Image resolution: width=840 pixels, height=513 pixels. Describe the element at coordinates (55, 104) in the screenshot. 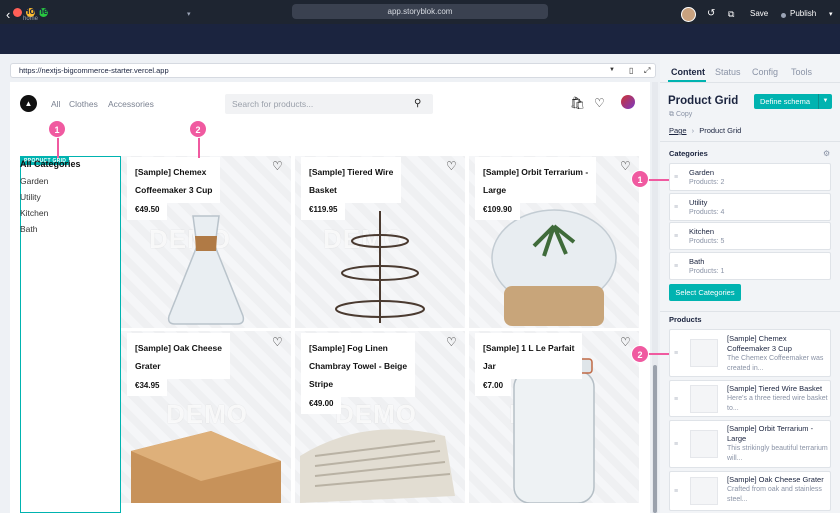

I see `nav-link-all: All` at that location.